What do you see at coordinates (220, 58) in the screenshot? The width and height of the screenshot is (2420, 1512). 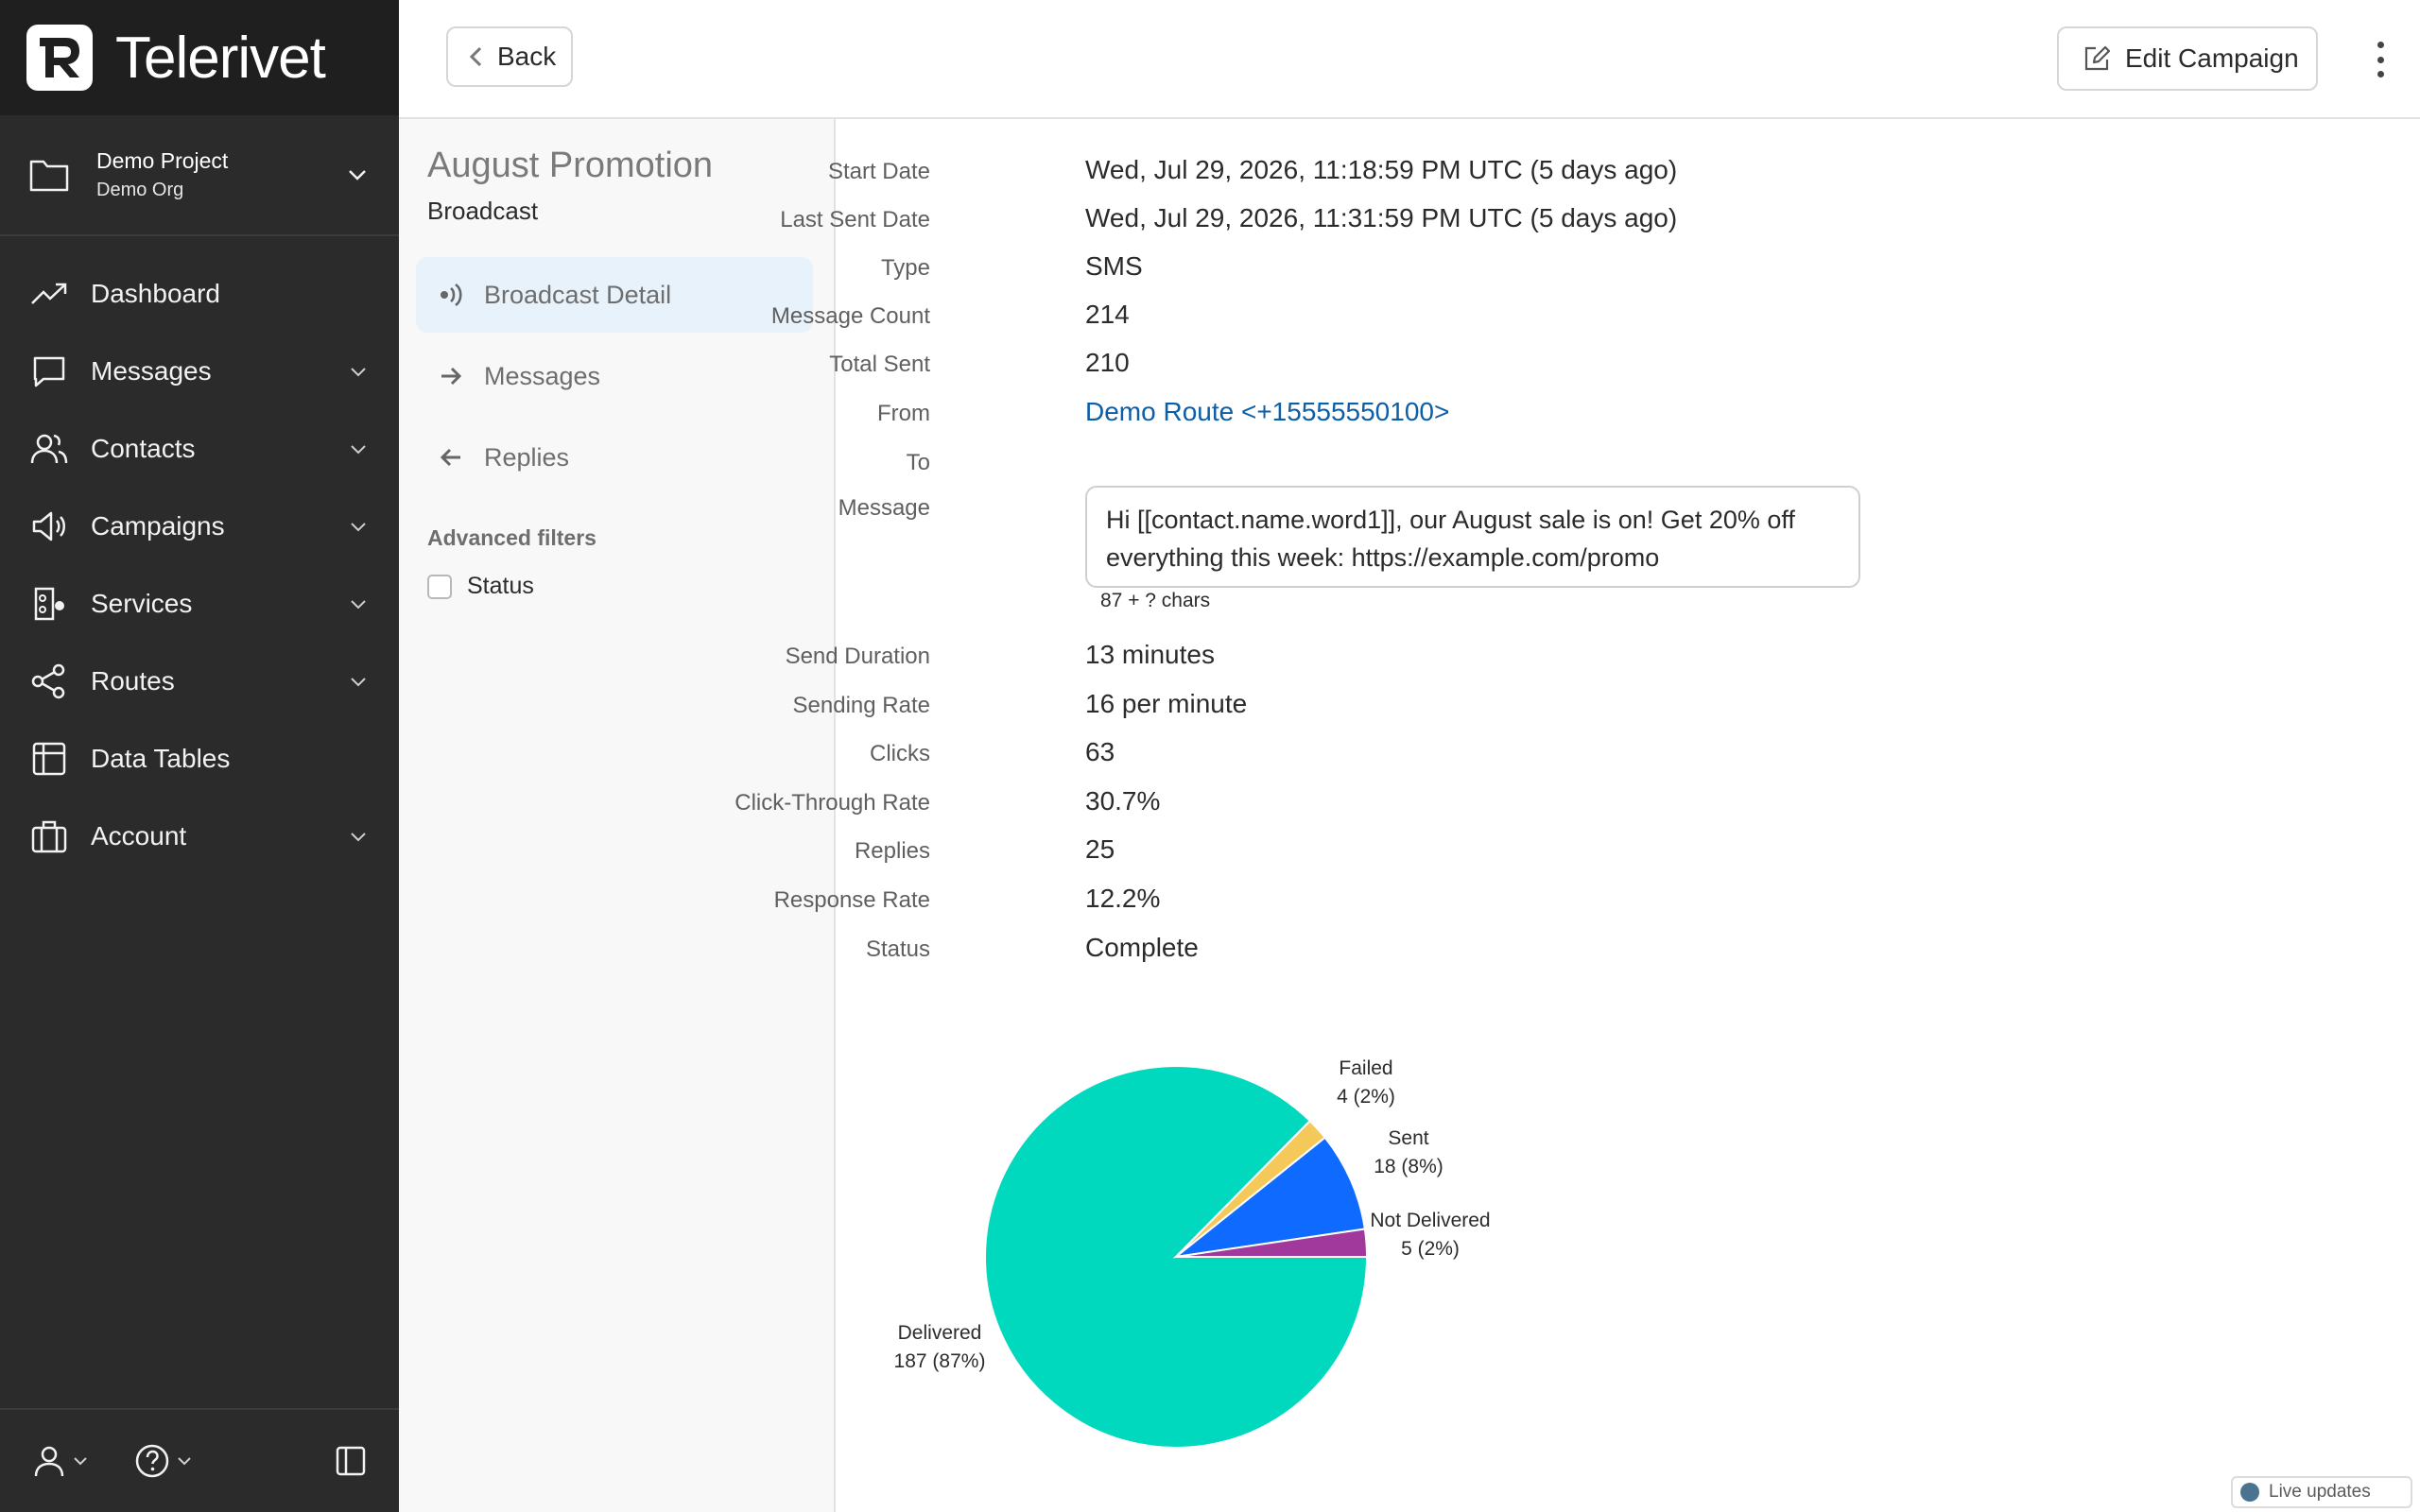 I see `brand-name: Telerivet` at bounding box center [220, 58].